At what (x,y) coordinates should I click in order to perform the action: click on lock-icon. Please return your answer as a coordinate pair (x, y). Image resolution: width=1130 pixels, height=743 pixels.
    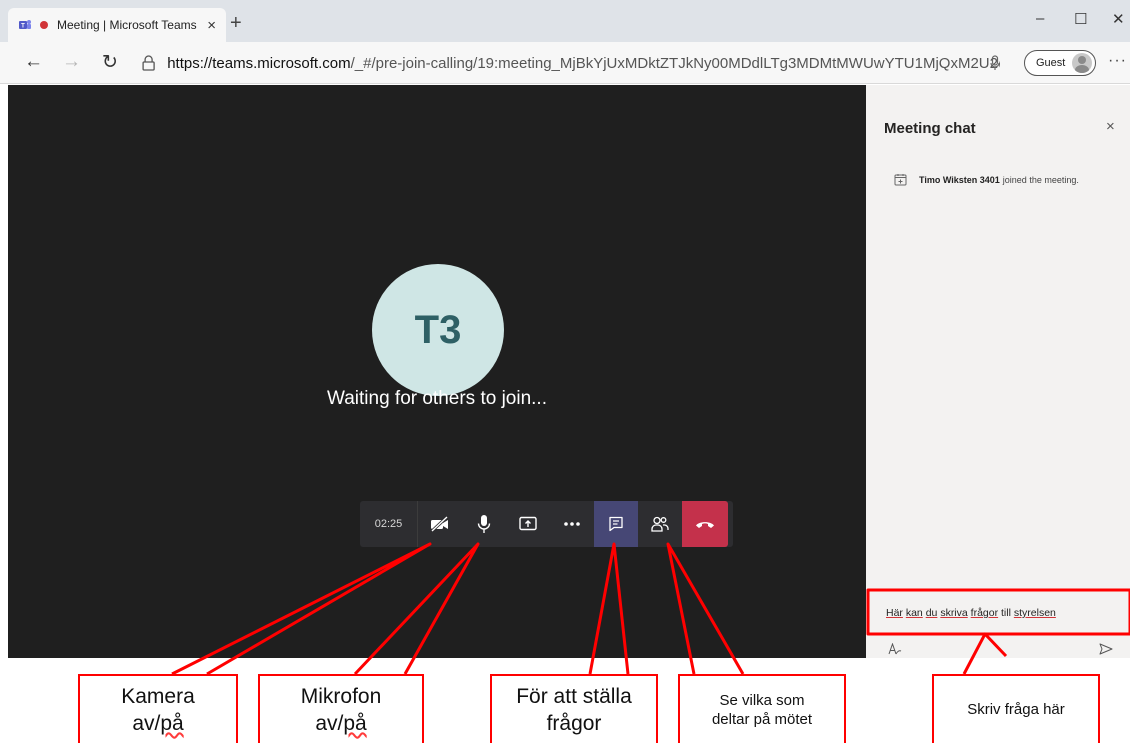
    Looking at the image, I should click on (148, 63).